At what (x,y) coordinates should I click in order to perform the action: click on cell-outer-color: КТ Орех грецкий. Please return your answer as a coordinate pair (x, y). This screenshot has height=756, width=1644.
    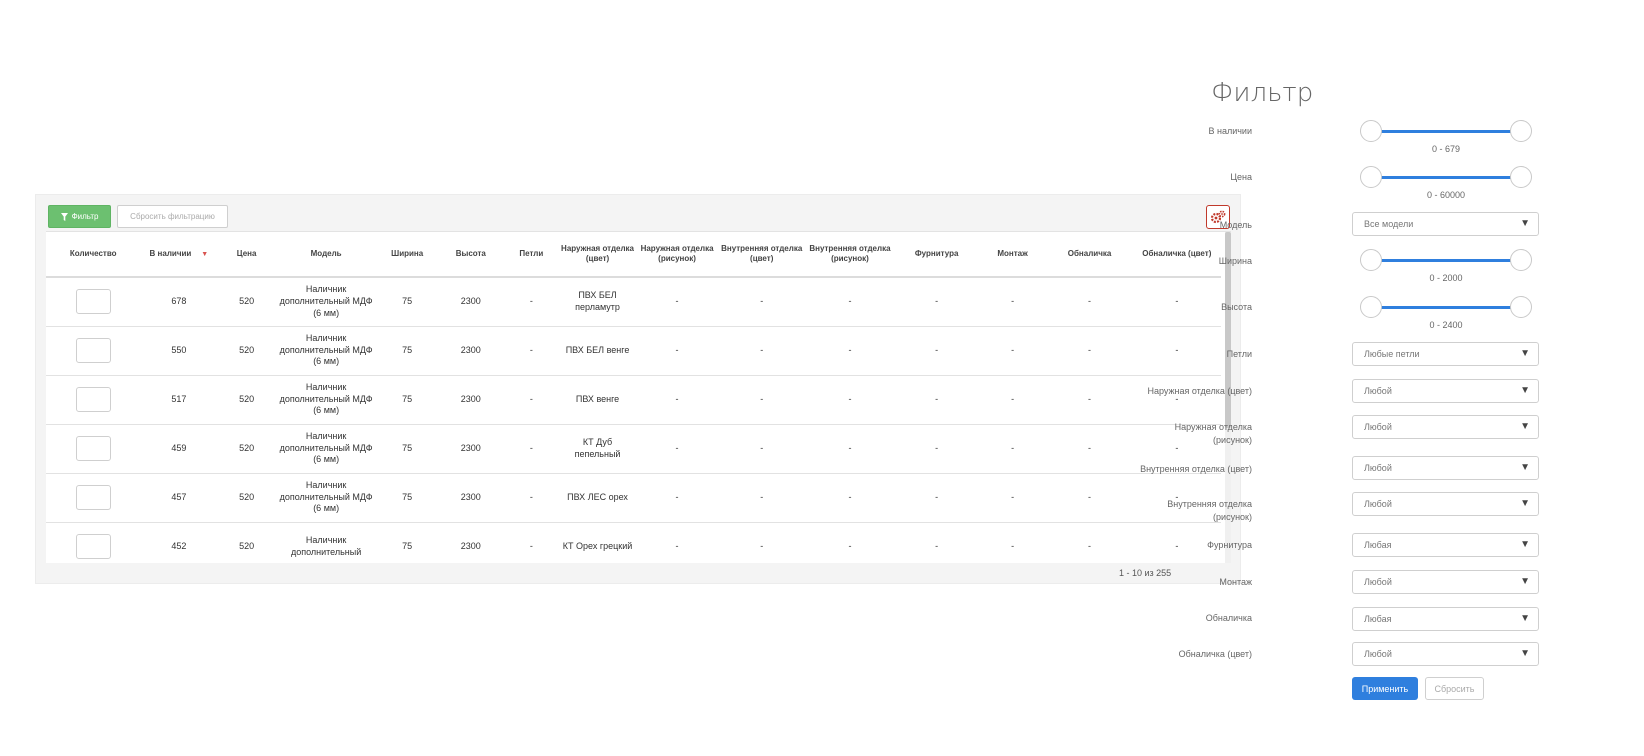
    Looking at the image, I should click on (597, 542).